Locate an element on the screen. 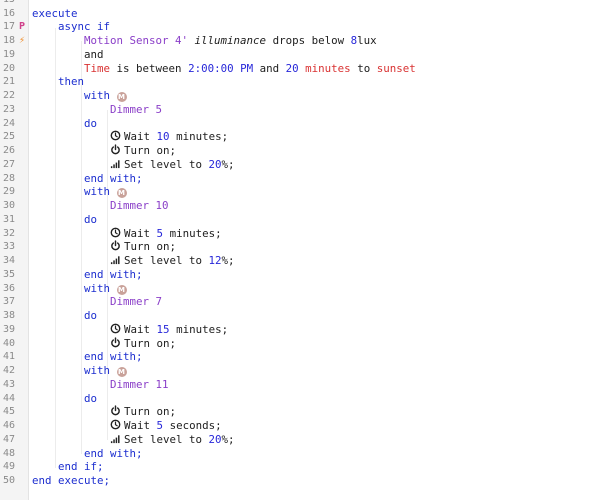  keyword-end-execute: end execute; is located at coordinates (71, 480).